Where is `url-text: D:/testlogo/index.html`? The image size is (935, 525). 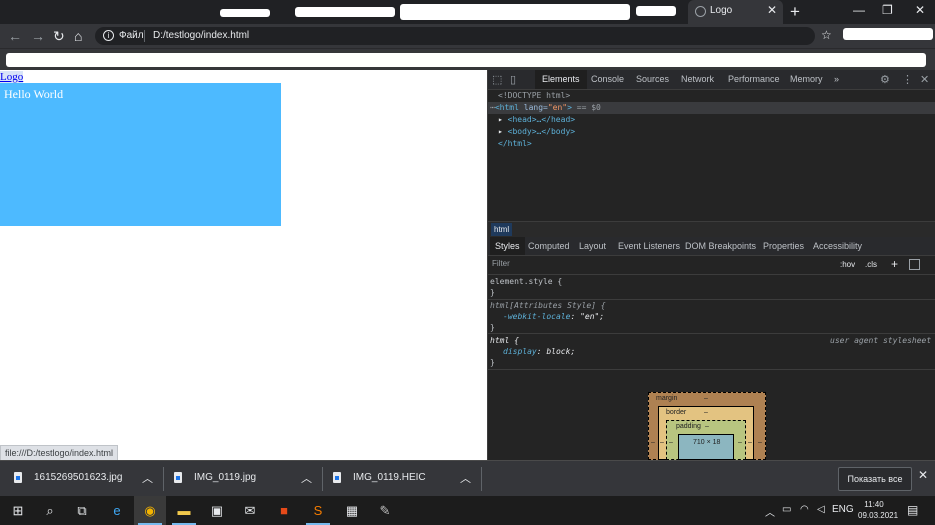 url-text: D:/testlogo/index.html is located at coordinates (201, 35).